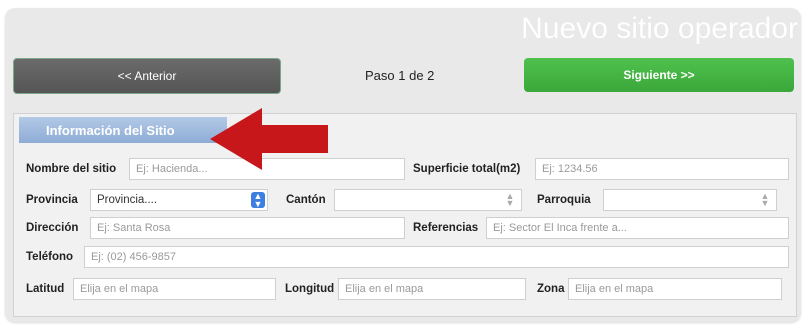  I want to click on telefono-input, so click(436, 257).